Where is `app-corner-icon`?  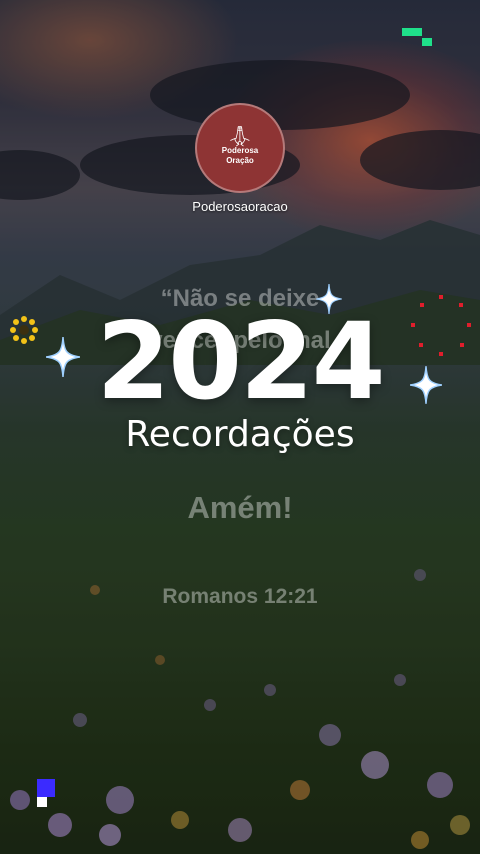
app-corner-icon is located at coordinates (417, 37).